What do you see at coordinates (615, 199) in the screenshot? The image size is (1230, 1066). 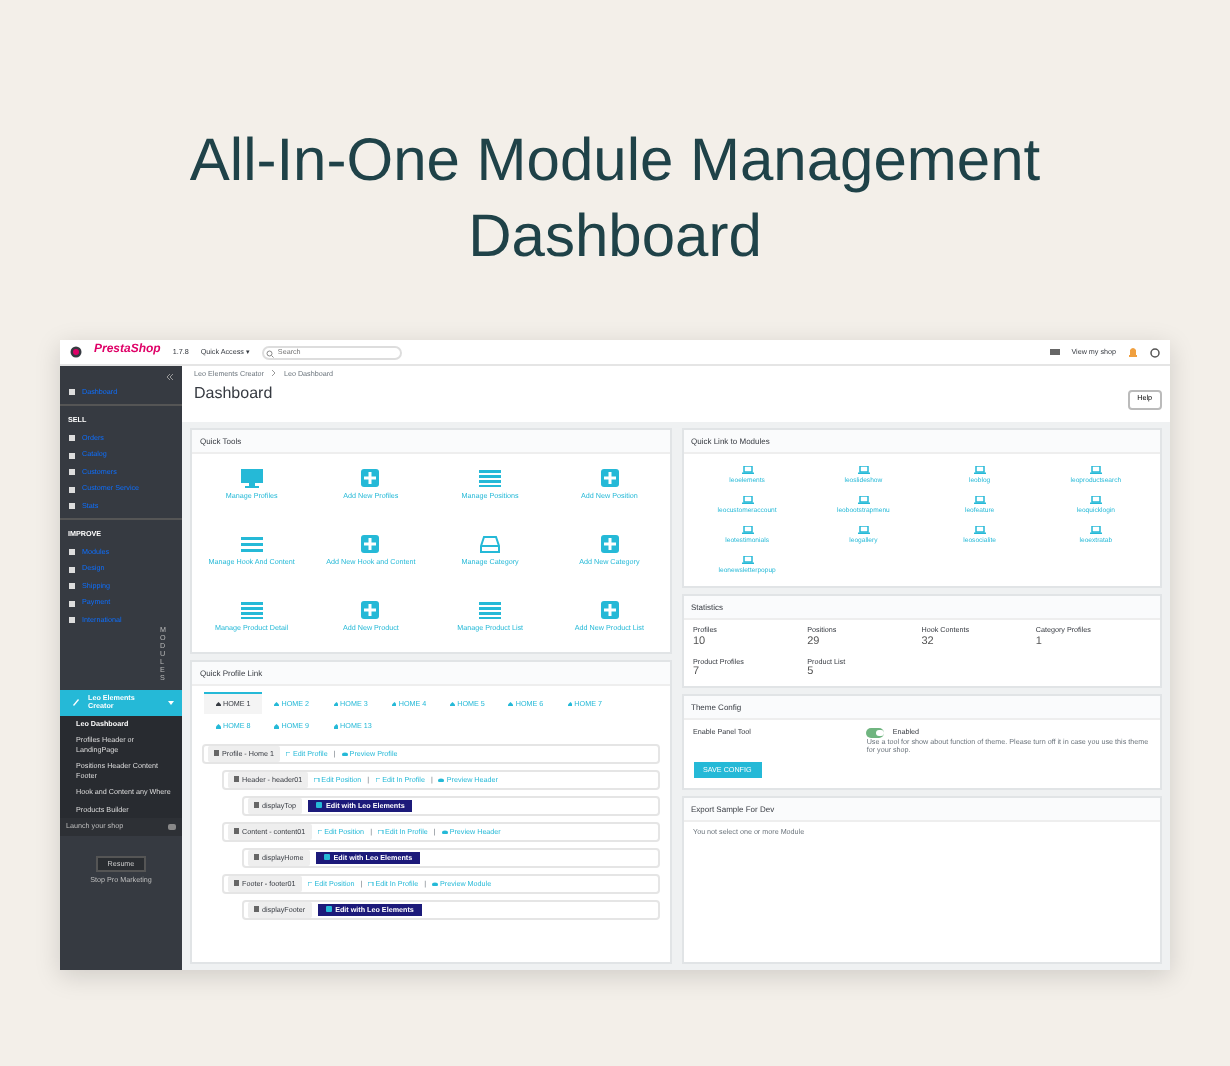 I see `headline: All-In-One Module Management Dashboard` at bounding box center [615, 199].